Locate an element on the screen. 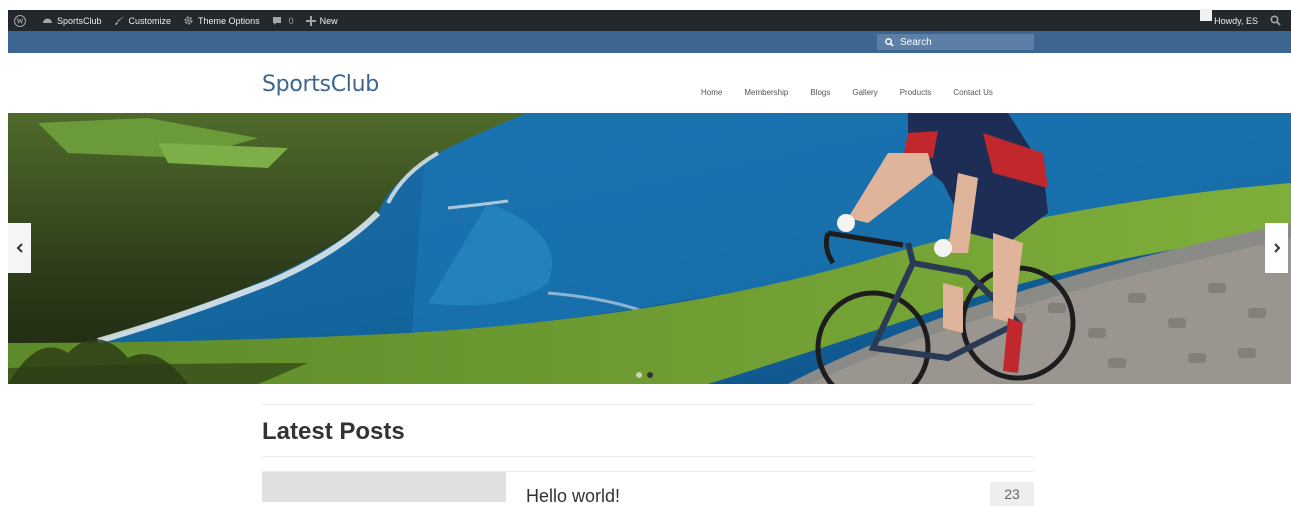 The width and height of the screenshot is (1291, 507). chevron-right-icon is located at coordinates (1276, 248).